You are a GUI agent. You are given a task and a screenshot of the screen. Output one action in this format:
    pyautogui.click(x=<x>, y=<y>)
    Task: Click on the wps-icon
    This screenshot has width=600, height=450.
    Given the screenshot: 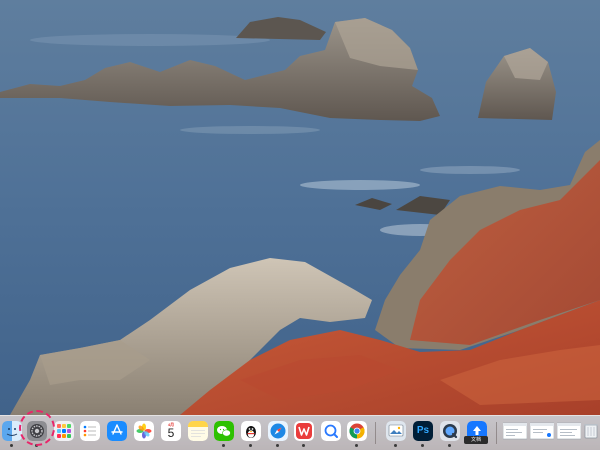 What is the action you would take?
    pyautogui.click(x=304, y=431)
    